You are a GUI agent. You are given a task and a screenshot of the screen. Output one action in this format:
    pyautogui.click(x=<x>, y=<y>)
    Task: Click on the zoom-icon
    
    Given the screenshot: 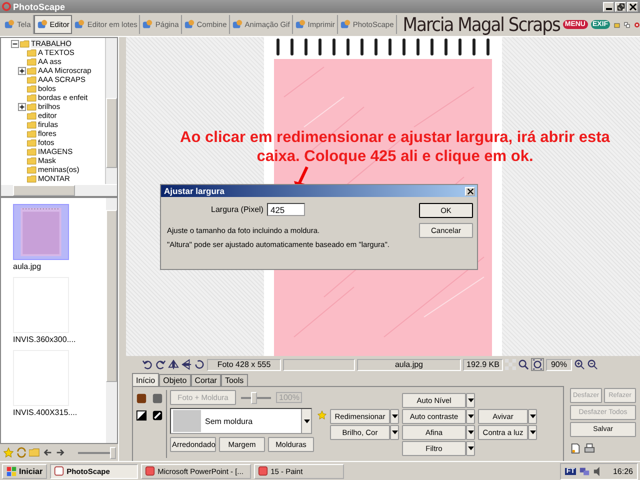 What is the action you would take?
    pyautogui.click(x=523, y=364)
    